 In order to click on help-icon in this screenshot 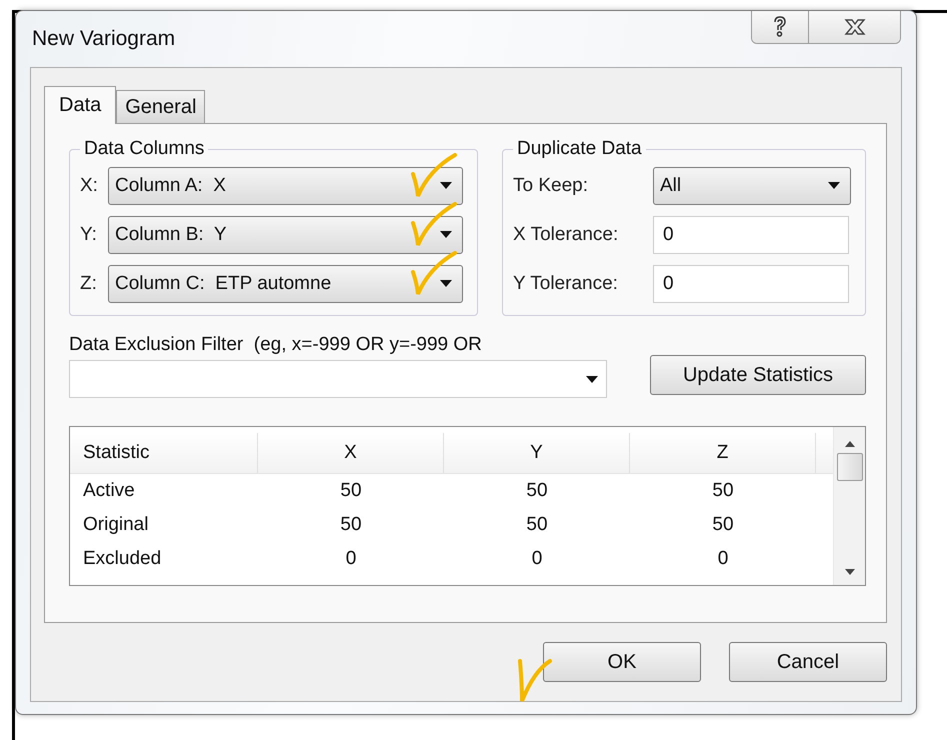, I will do `click(780, 27)`.